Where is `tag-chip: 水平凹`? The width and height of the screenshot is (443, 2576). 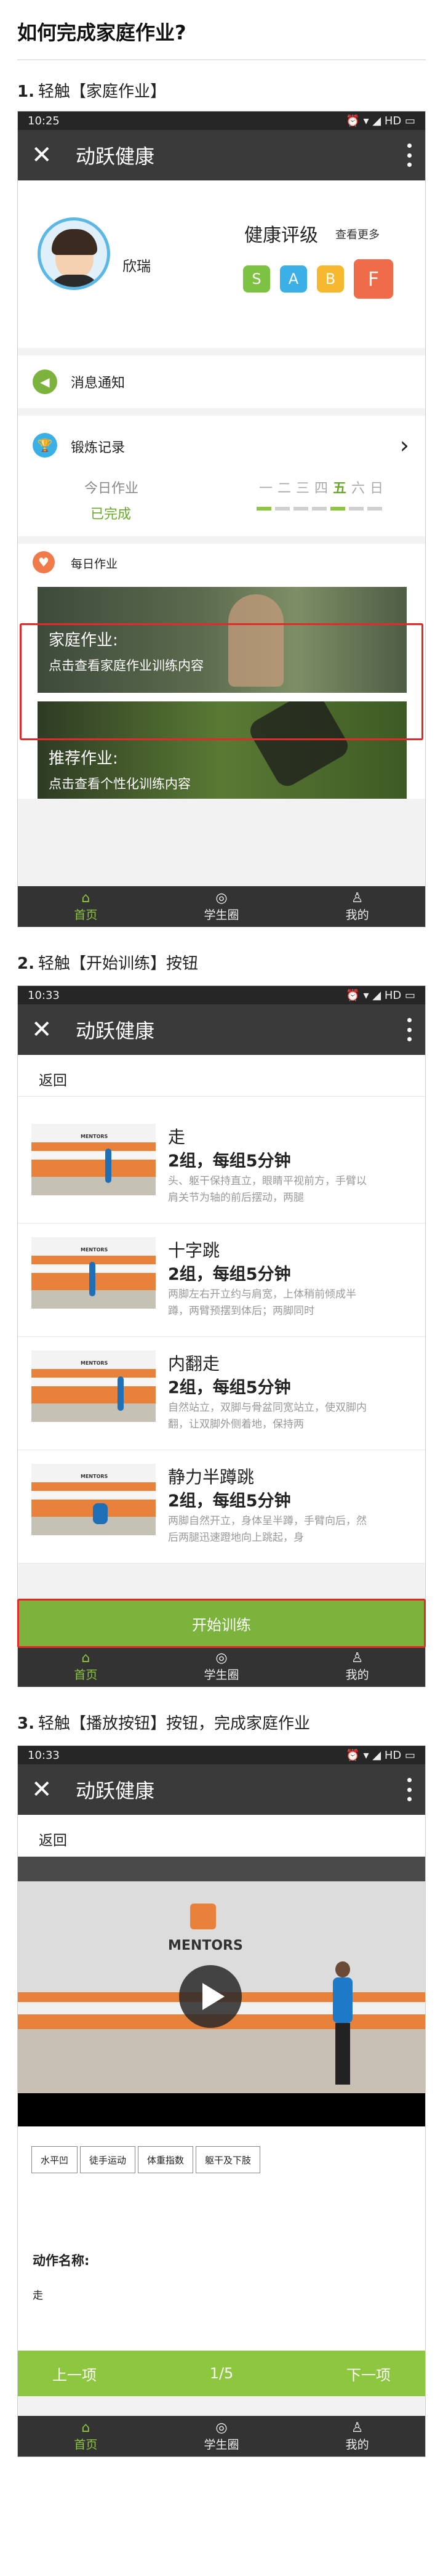 tag-chip: 水平凹 is located at coordinates (55, 2159).